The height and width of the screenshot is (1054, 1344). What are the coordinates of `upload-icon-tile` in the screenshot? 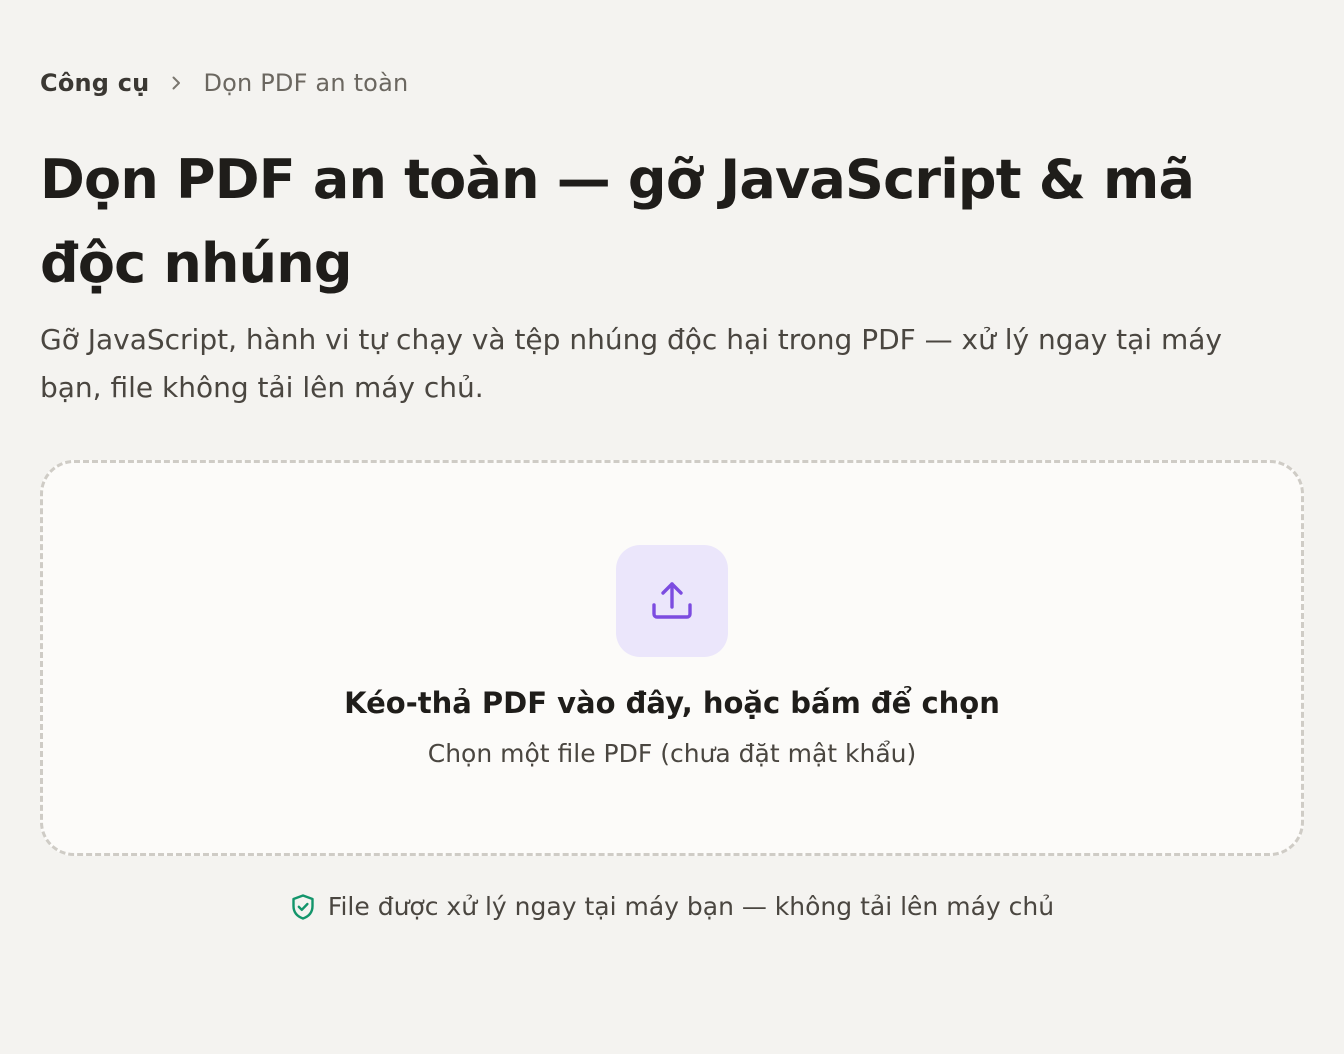 It's located at (672, 601).